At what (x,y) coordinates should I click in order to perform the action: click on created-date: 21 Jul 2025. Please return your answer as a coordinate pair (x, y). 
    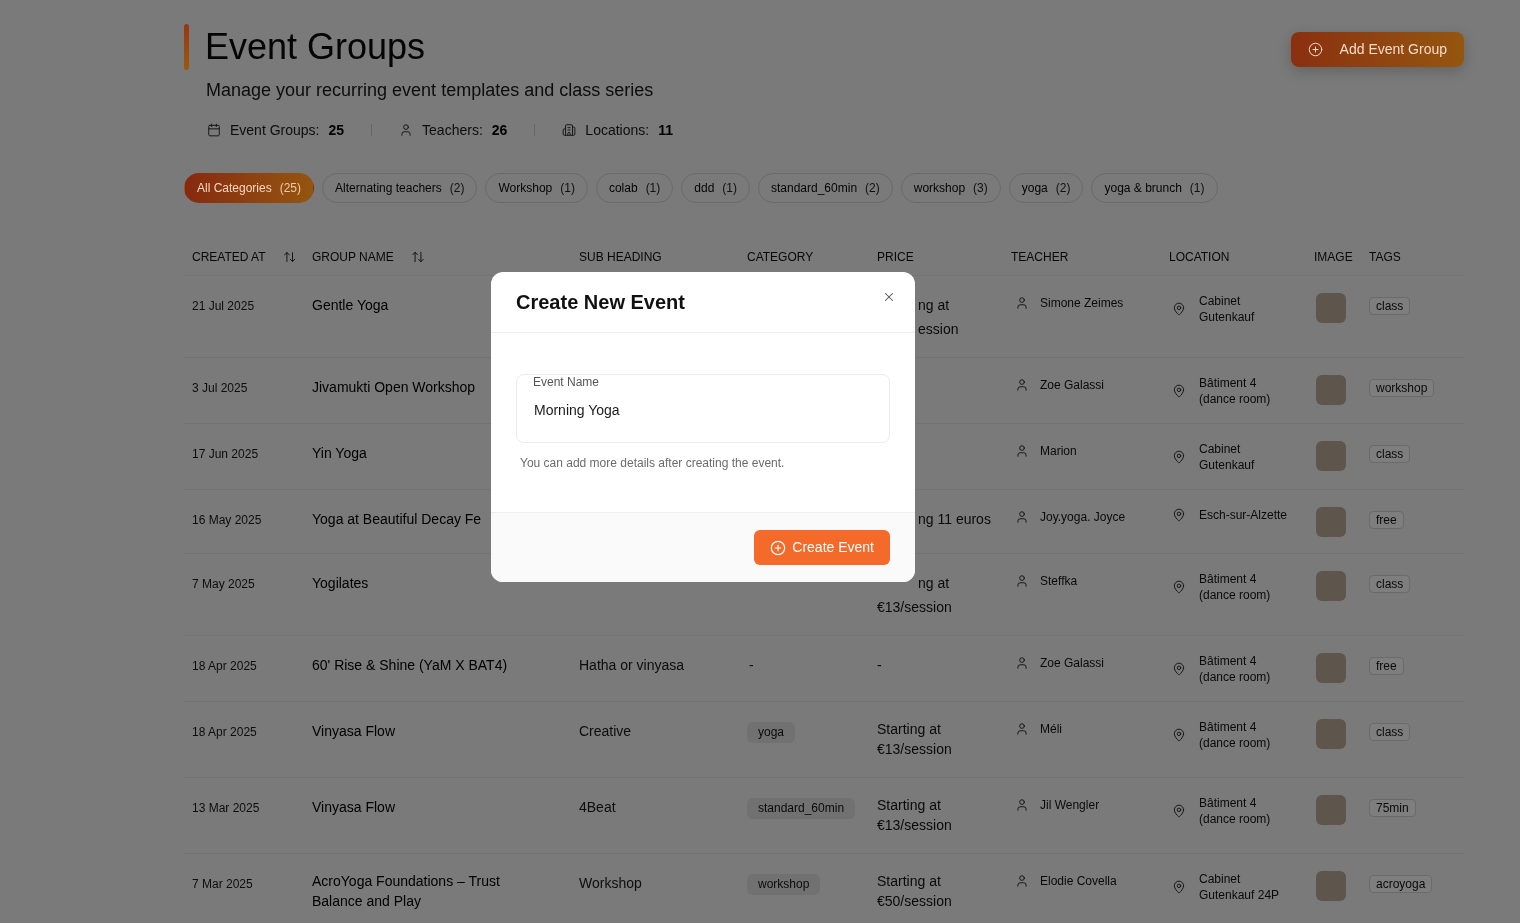
    Looking at the image, I should click on (223, 306).